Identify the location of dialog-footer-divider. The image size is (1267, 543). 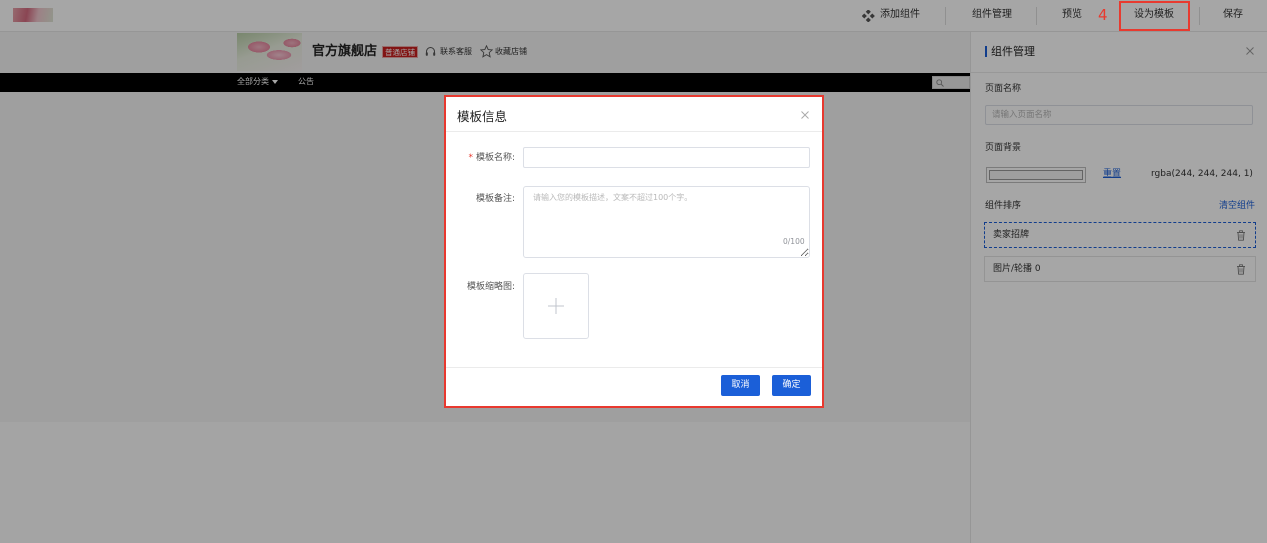
(634, 367).